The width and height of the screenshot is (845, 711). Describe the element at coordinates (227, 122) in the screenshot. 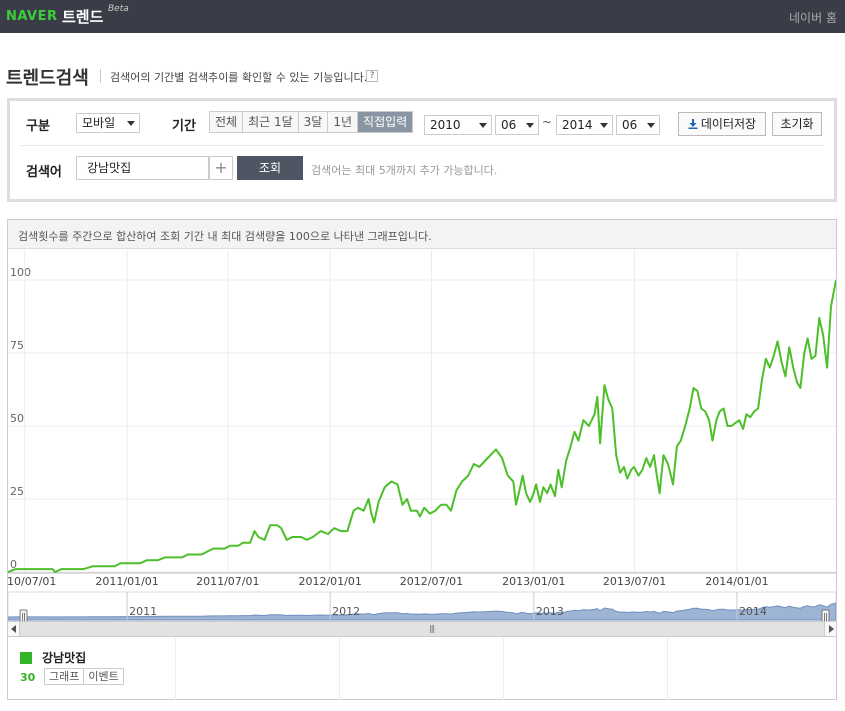

I see `period-option-all: 전체` at that location.